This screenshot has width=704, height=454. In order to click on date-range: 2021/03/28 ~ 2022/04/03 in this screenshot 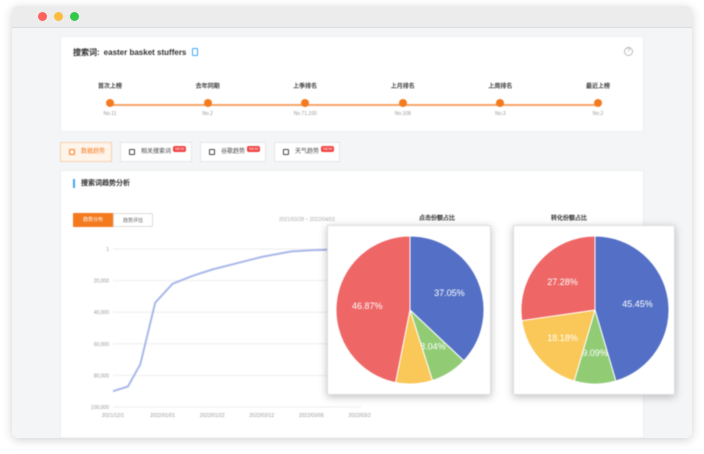, I will do `click(307, 220)`.